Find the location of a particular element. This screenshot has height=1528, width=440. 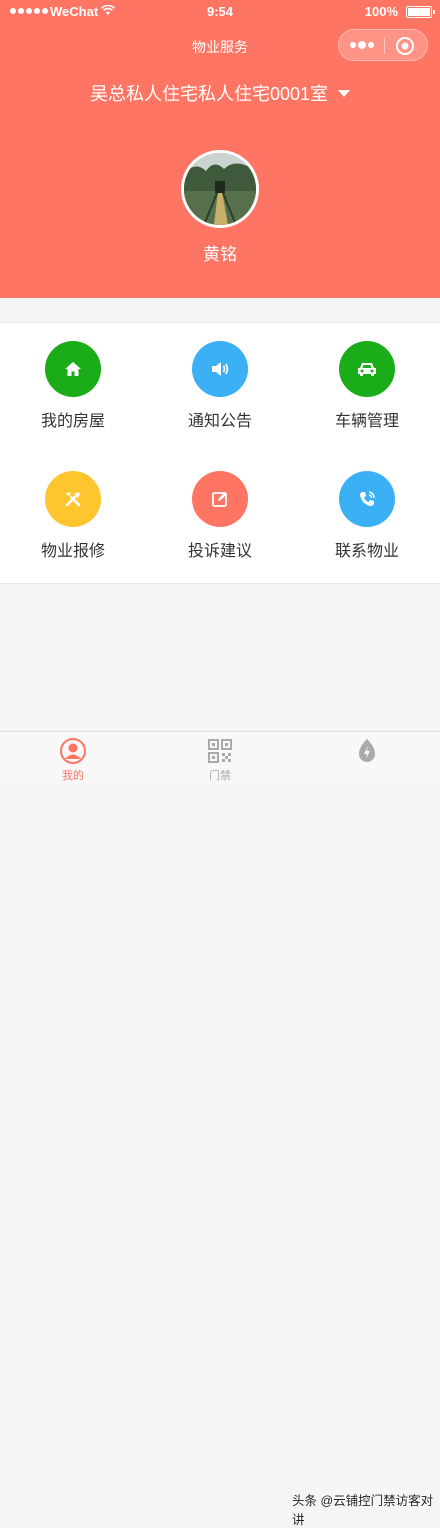

tab-access-control: 门禁 is located at coordinates (220, 758).